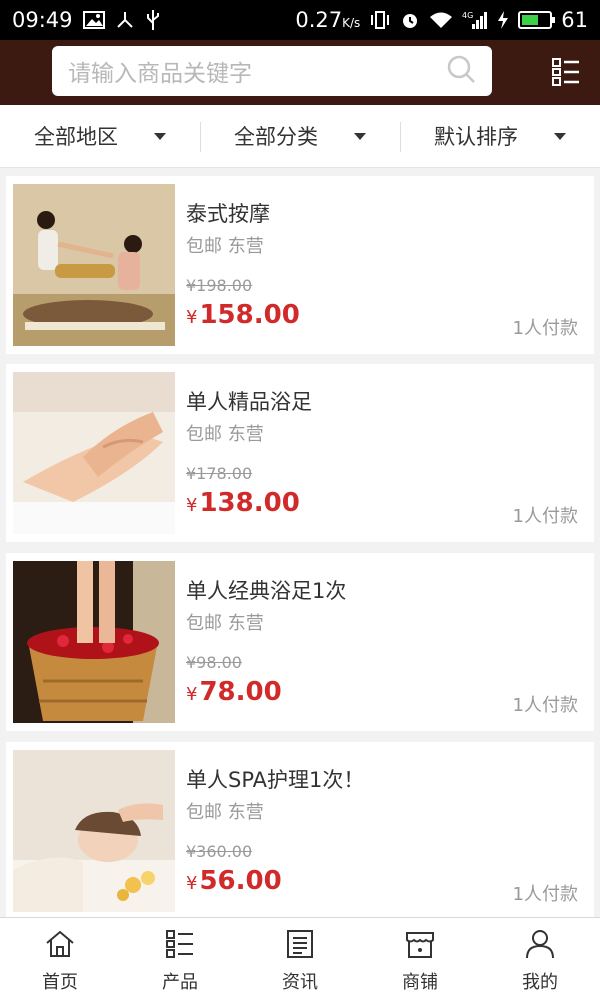 The image size is (600, 1000). I want to click on shop-icon, so click(420, 945).